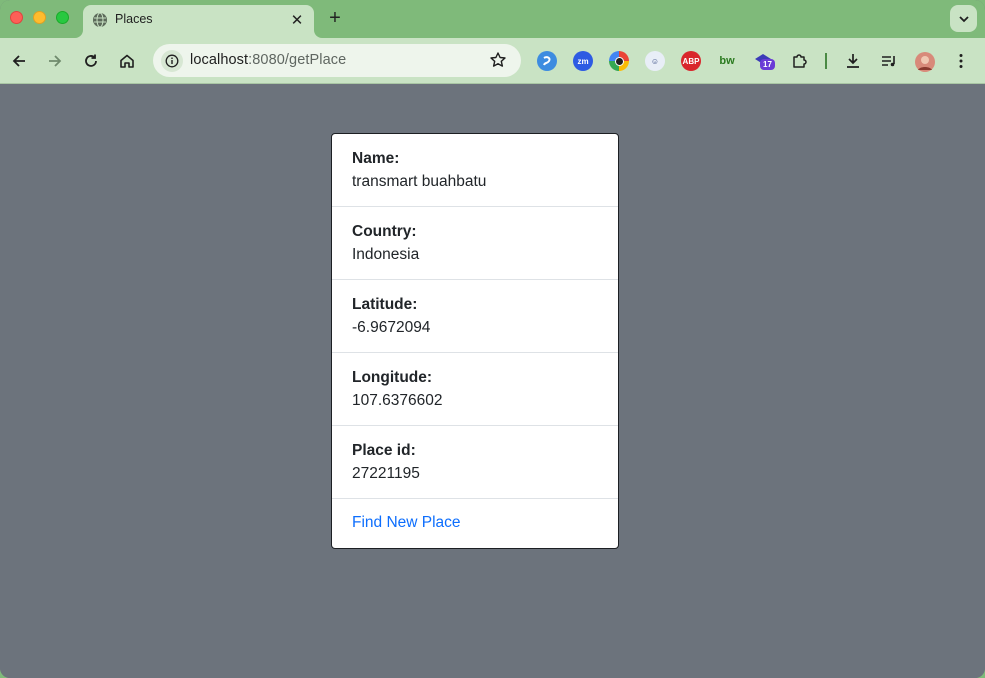 This screenshot has height=678, width=985. I want to click on extension-zm-icon: zm, so click(583, 61).